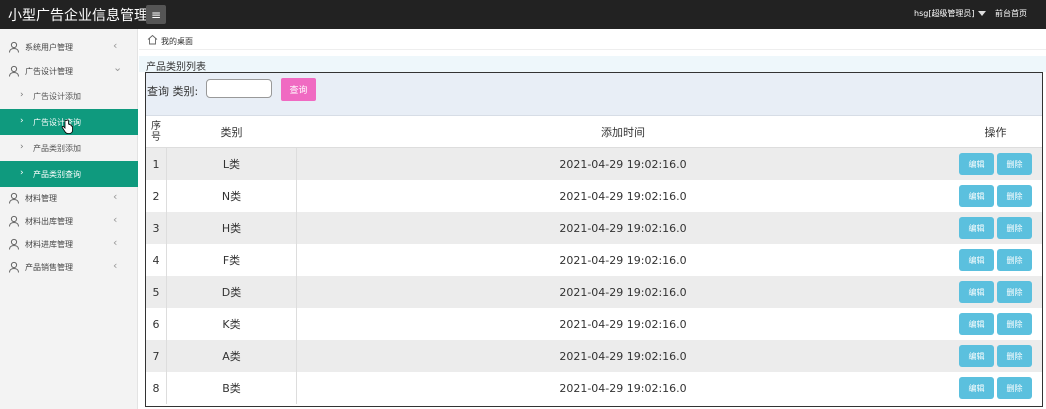  I want to click on sidebar-subitem-category-add: › 产品类别添加, so click(69, 148).